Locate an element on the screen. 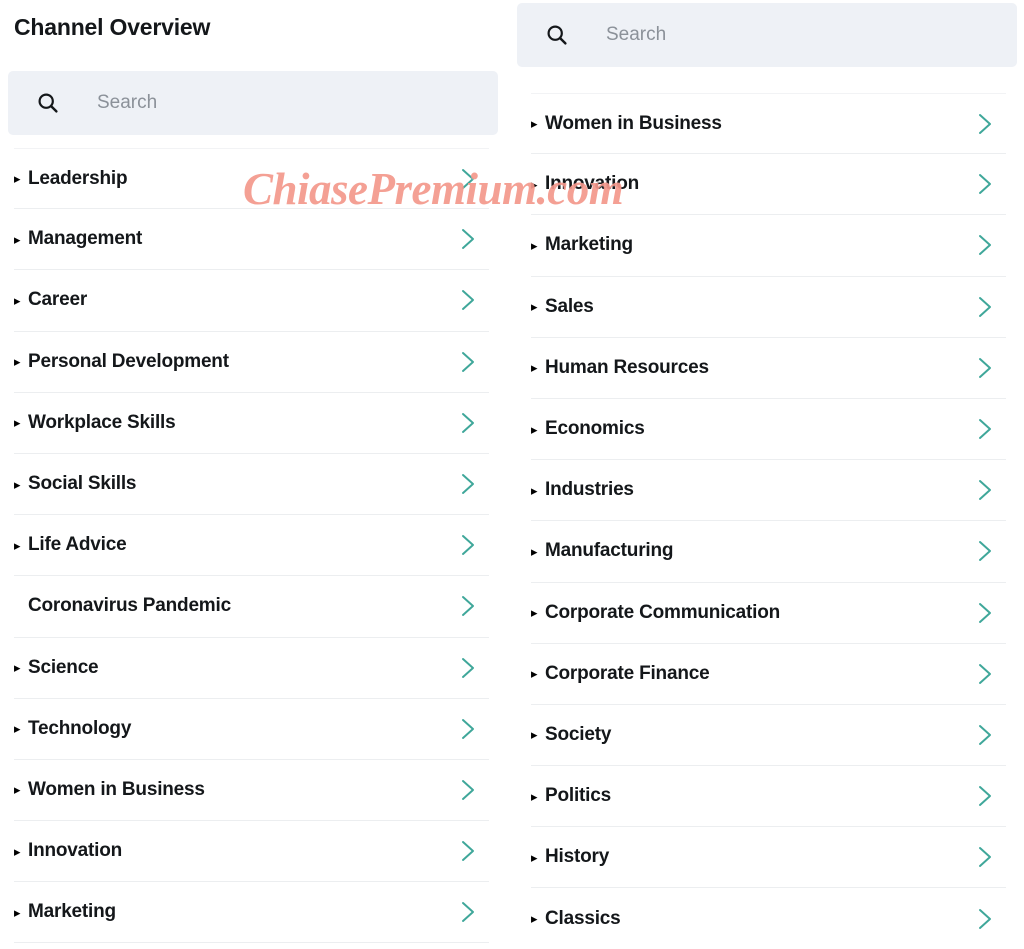 This screenshot has height=949, width=1024. channel-label: Career is located at coordinates (58, 300).